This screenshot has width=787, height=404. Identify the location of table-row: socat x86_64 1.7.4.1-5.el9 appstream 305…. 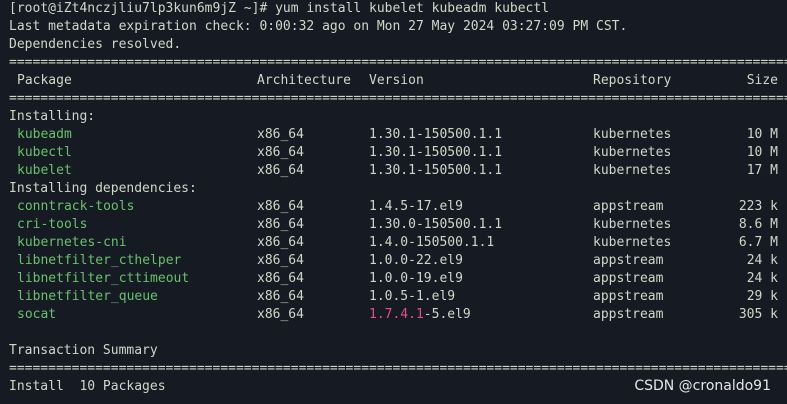
(397, 314).